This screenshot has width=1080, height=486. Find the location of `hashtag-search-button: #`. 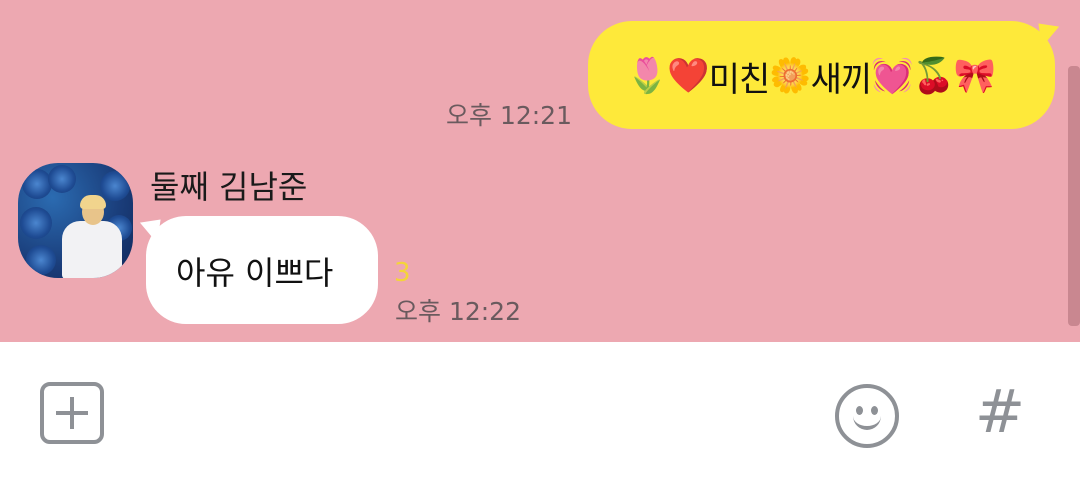

hashtag-search-button: # is located at coordinates (1000, 412).